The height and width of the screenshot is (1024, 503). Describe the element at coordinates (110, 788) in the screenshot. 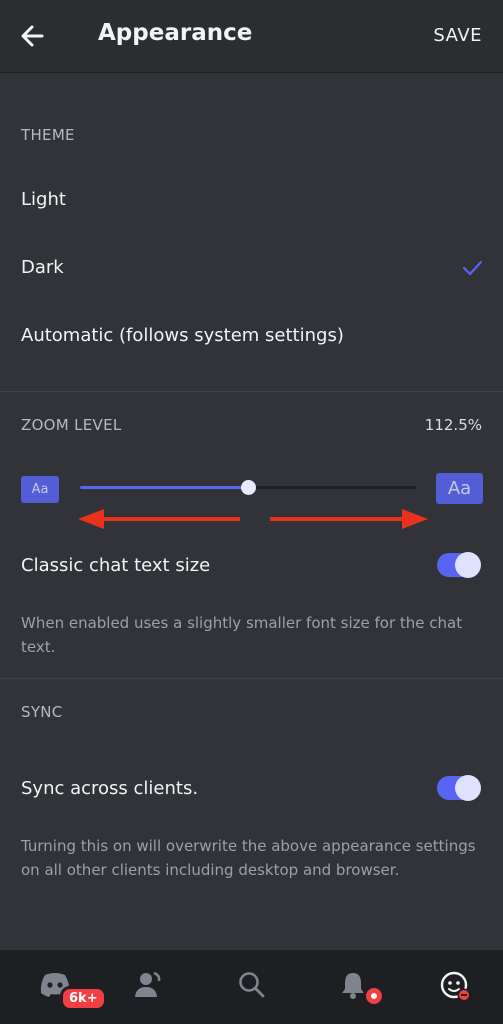

I see `sync-label: Sync across clients.` at that location.